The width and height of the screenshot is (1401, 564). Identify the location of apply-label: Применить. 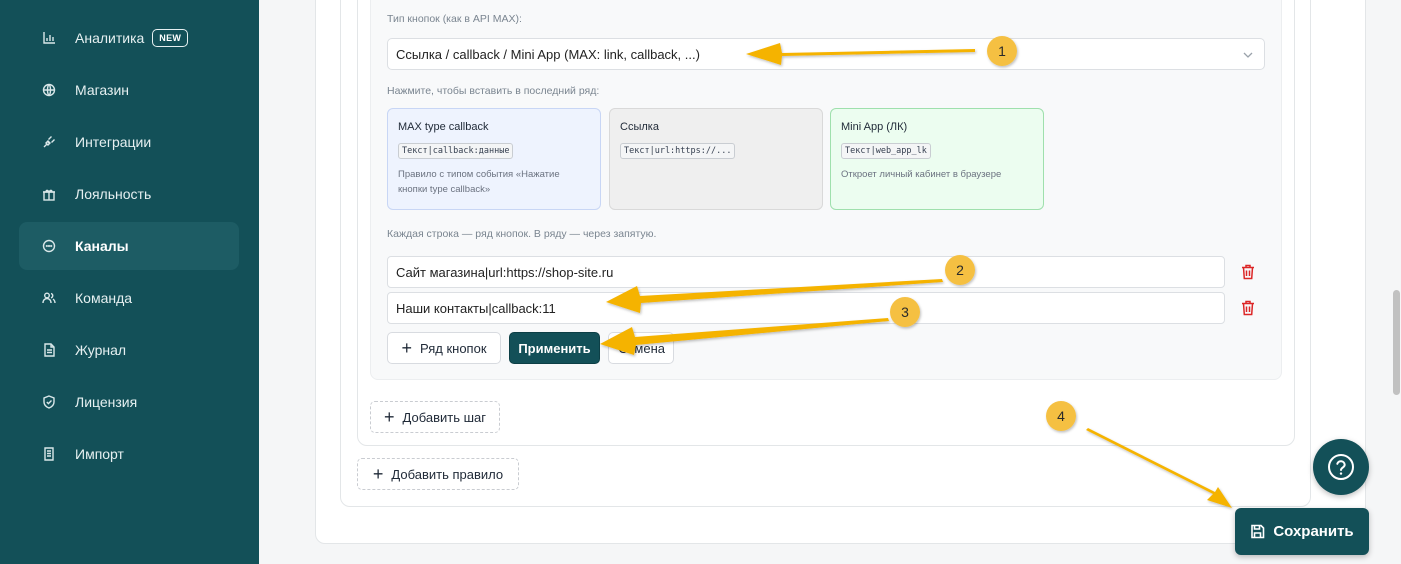
(554, 348).